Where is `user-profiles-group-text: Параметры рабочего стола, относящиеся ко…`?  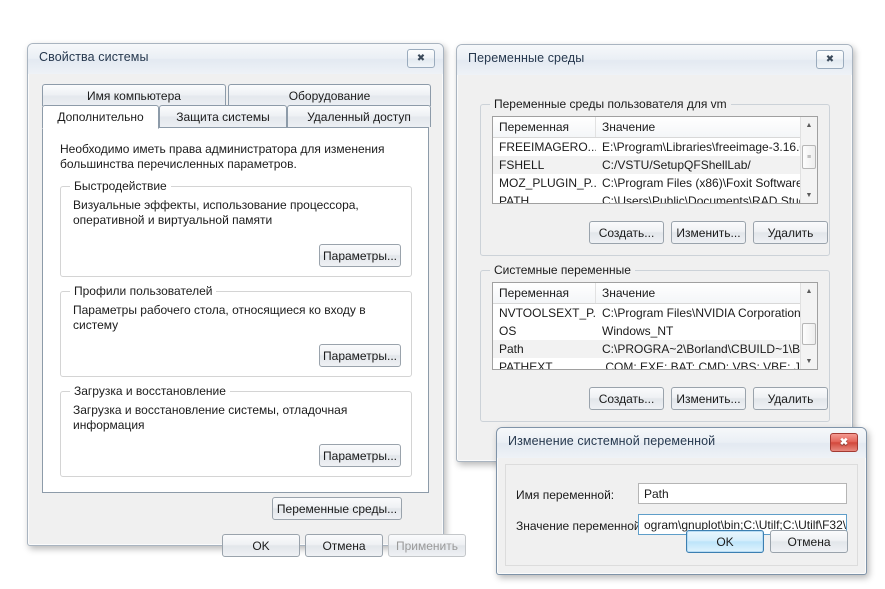
user-profiles-group-text: Параметры рабочего стола, относящиеся ко… is located at coordinates (219, 317).